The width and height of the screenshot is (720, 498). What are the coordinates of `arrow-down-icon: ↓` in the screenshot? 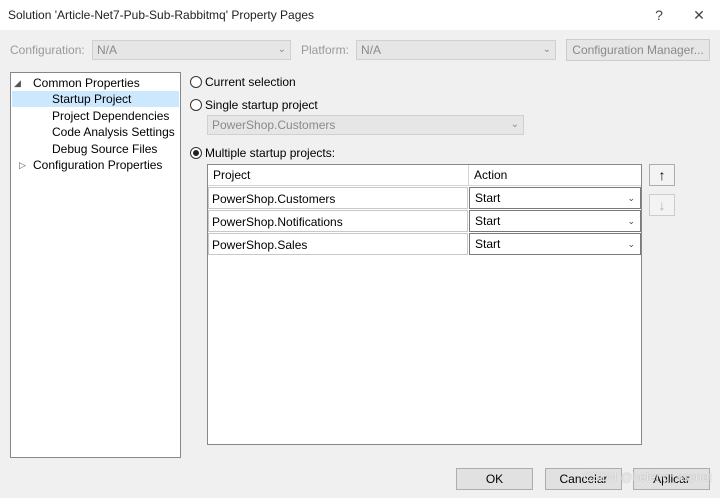 It's located at (662, 205).